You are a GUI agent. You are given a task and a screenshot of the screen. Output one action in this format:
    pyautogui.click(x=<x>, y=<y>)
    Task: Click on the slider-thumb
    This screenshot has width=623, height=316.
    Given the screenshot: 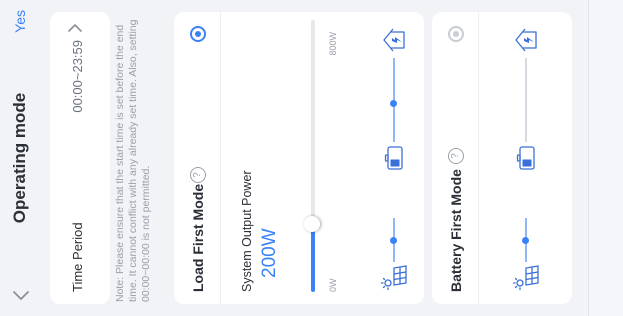 What is the action you would take?
    pyautogui.click(x=312, y=224)
    